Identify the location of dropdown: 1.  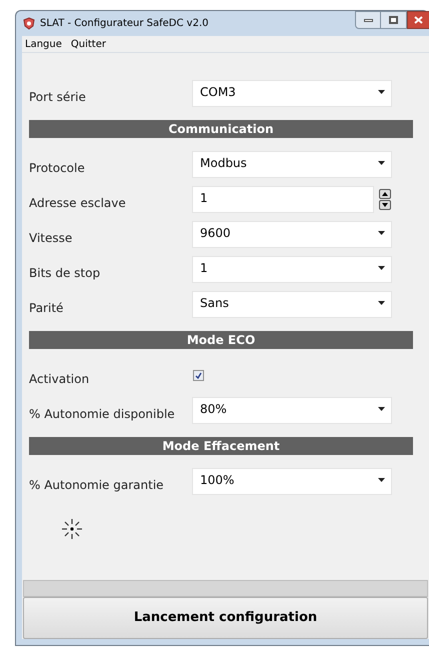
(292, 269).